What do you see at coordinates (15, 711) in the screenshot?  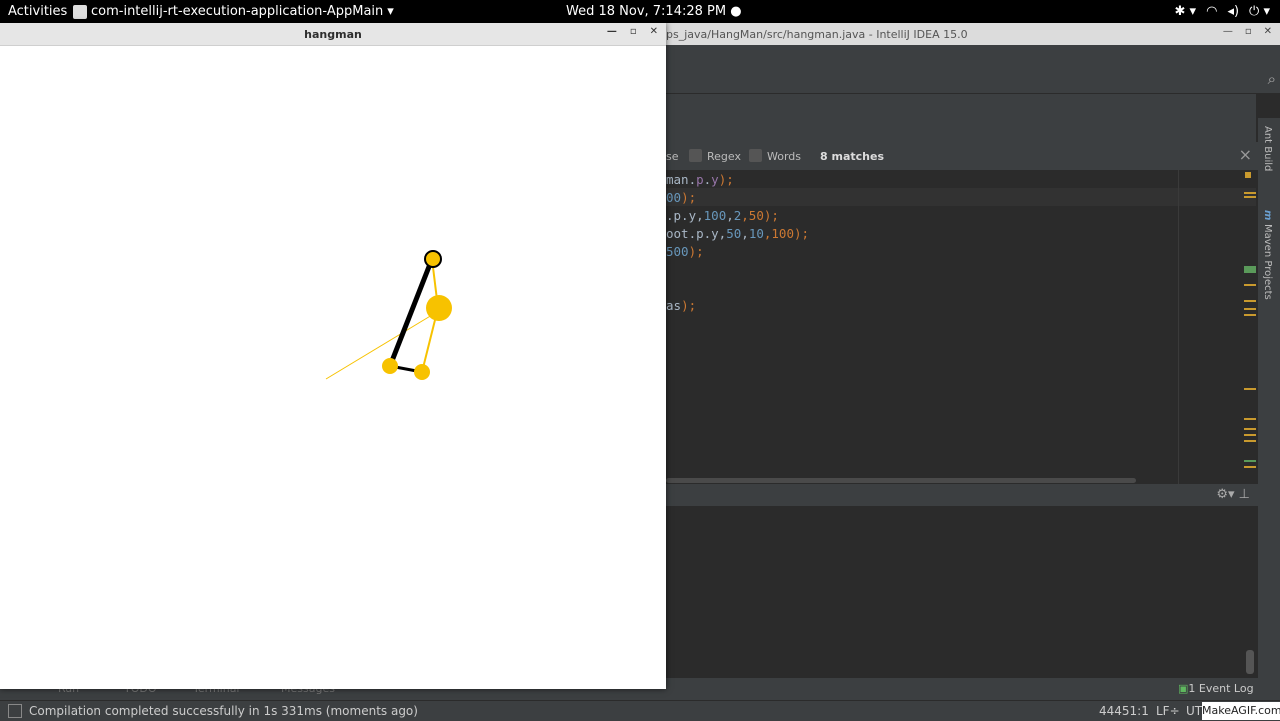 I see `tool-windows-toggle-icon` at bounding box center [15, 711].